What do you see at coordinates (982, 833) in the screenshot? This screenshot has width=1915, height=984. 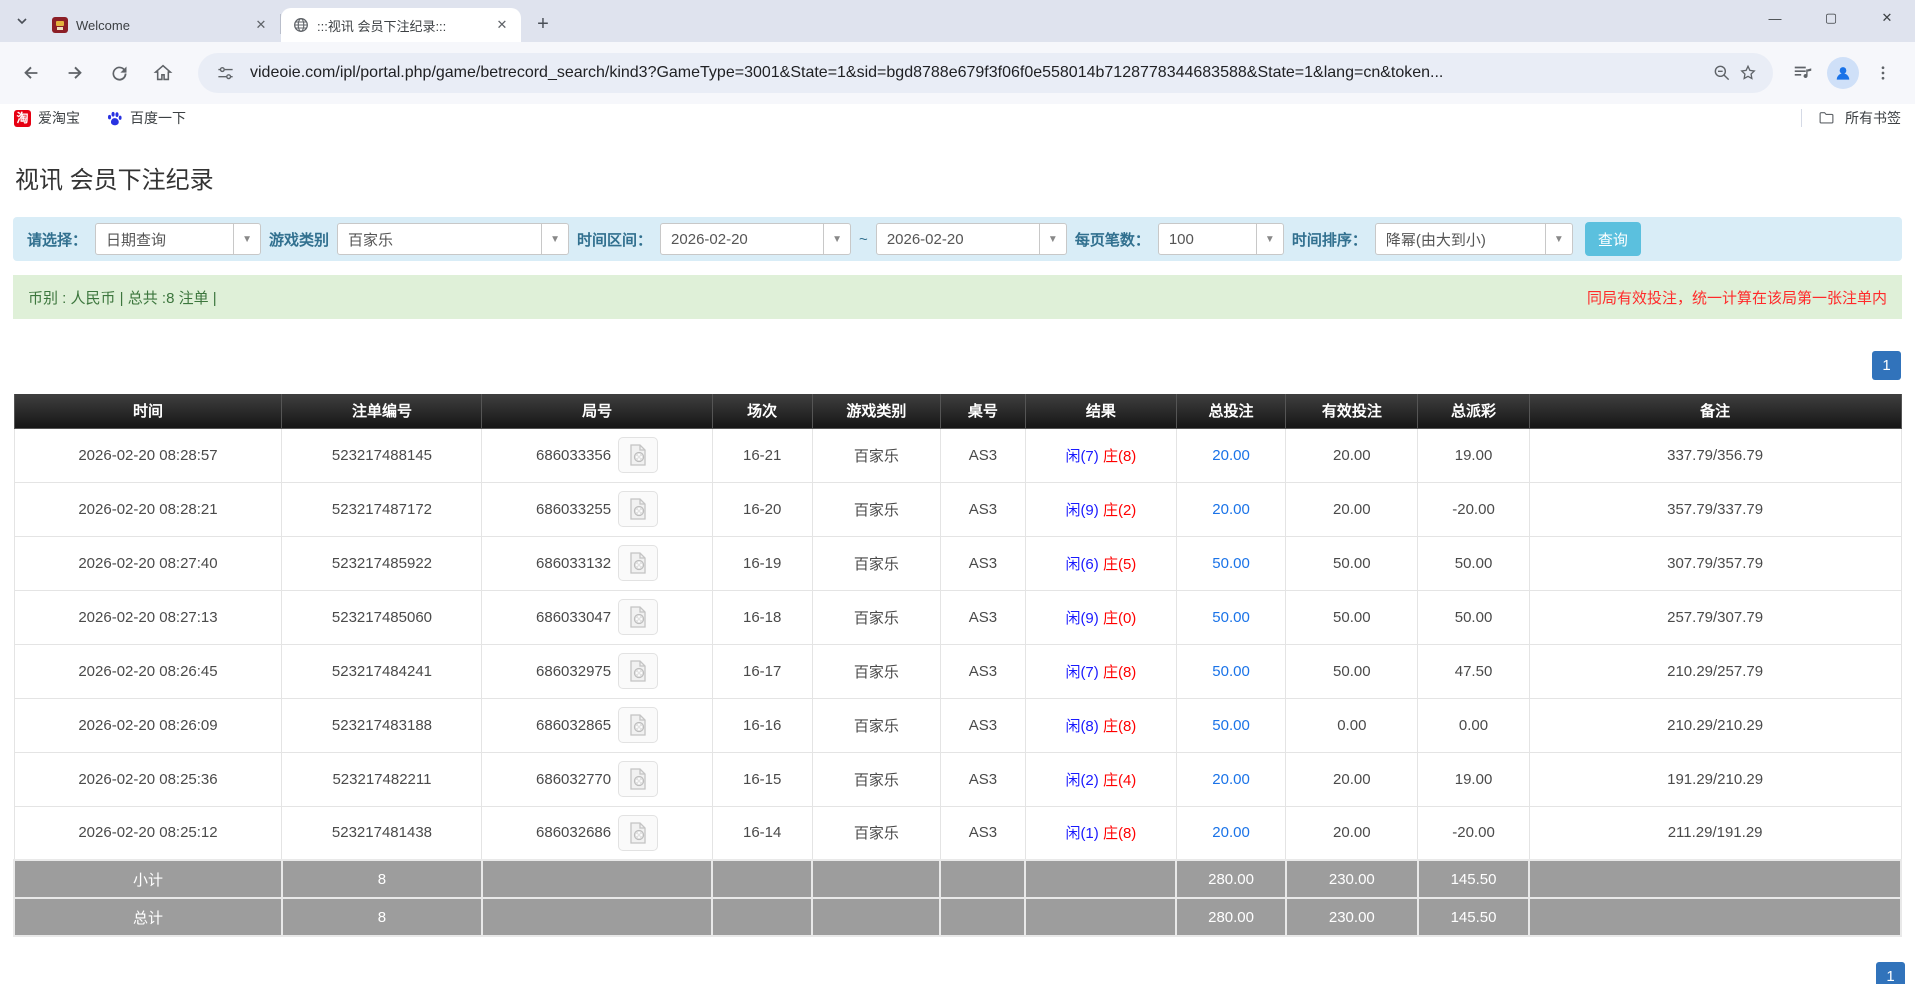 I see `table-number: AS3` at bounding box center [982, 833].